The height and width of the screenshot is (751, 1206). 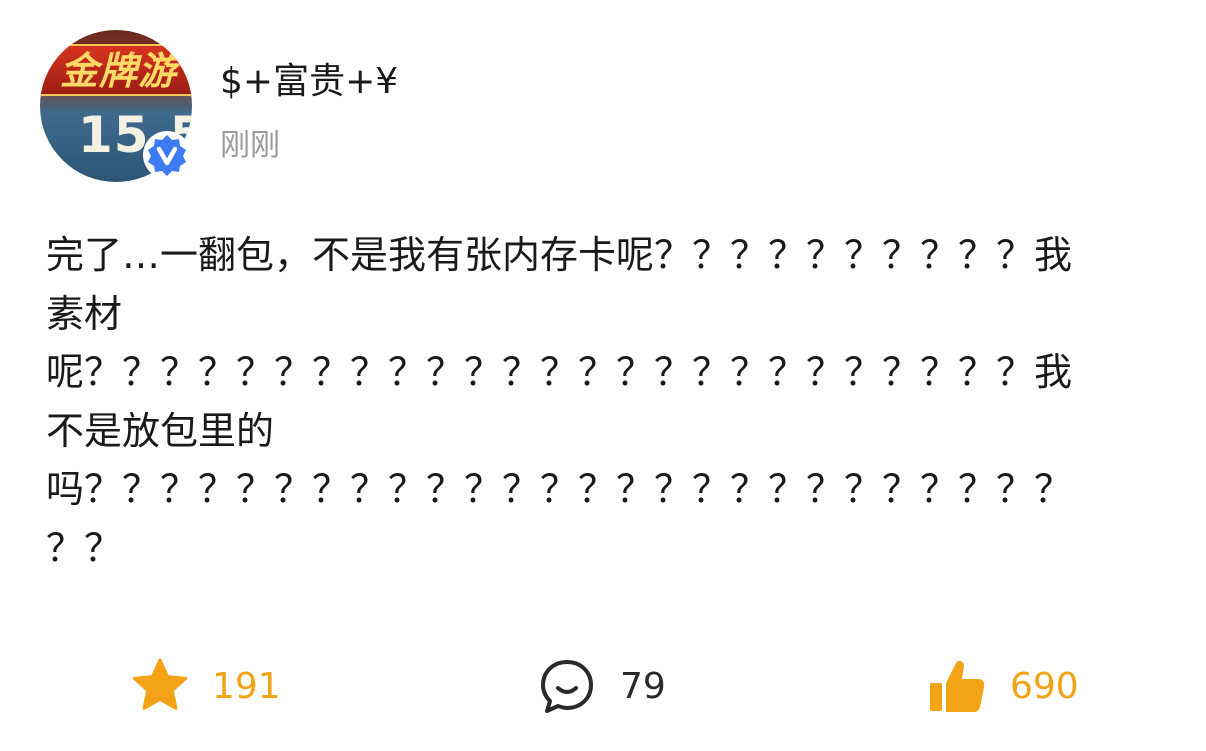 I want to click on comment-button: 79, so click(x=601, y=686).